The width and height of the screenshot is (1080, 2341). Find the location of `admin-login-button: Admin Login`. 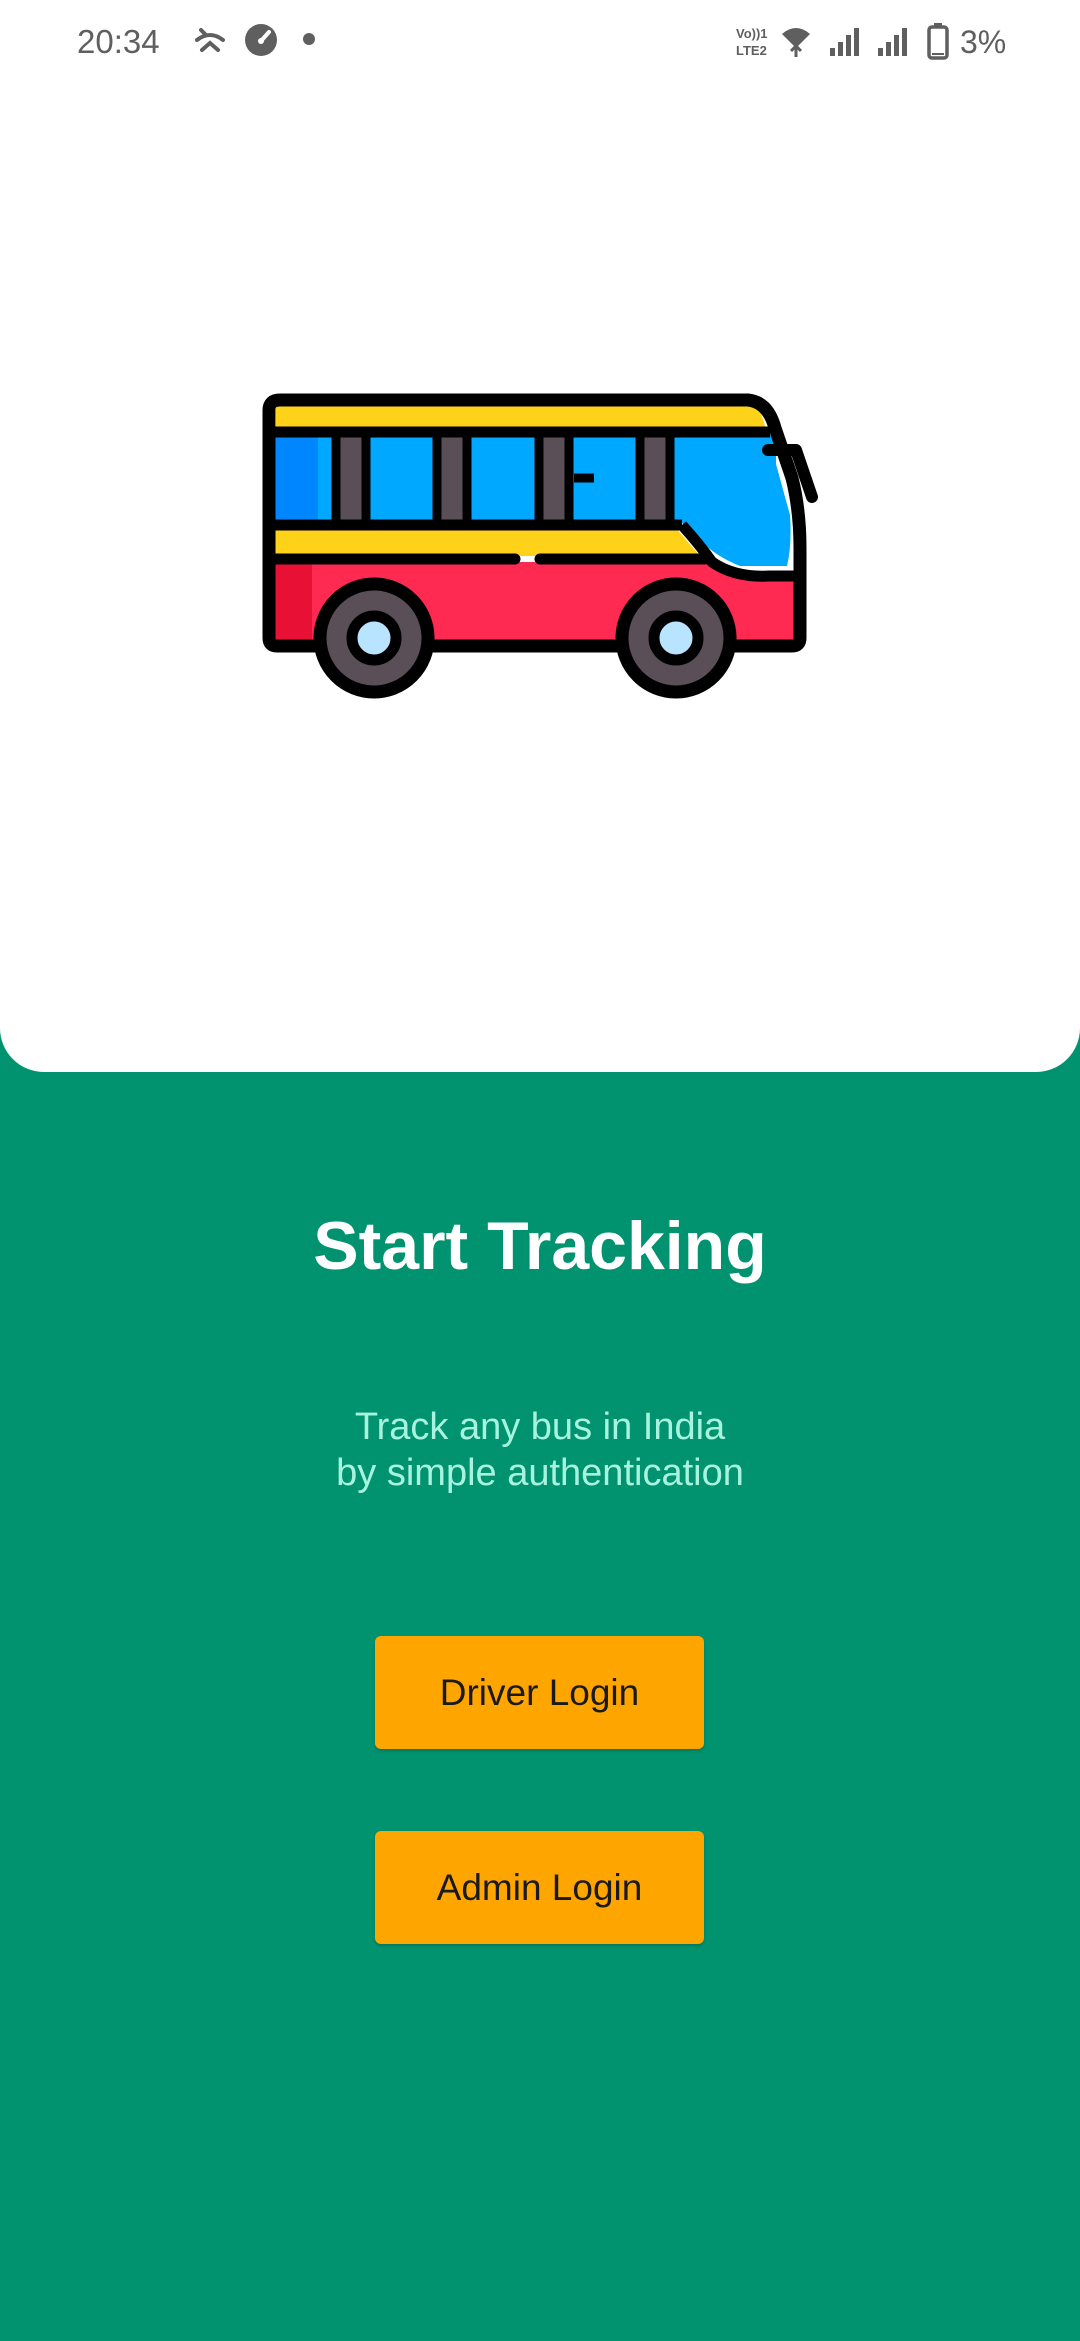

admin-login-button: Admin Login is located at coordinates (539, 1887).